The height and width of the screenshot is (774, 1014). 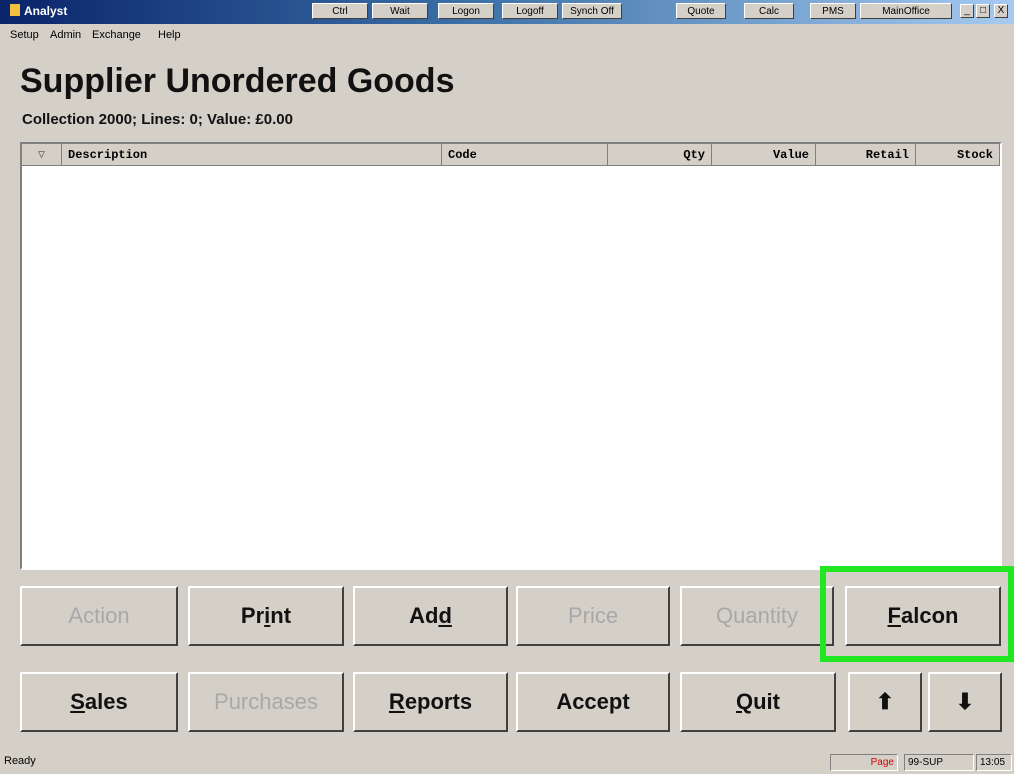 I want to click on app-title: Analyst, so click(x=38, y=11).